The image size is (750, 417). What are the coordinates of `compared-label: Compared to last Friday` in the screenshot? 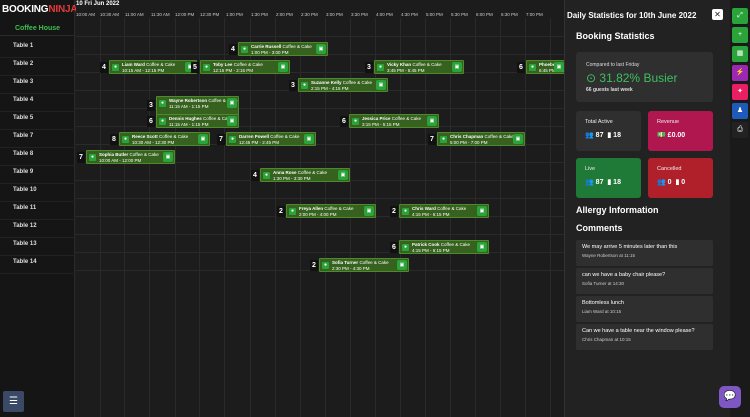 It's located at (613, 65).